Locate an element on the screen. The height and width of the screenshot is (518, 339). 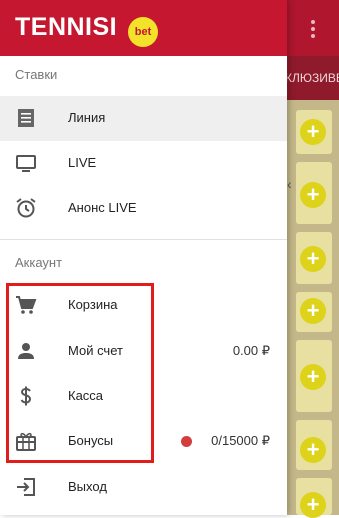
menu-item-live: LIVE is located at coordinates (143, 163).